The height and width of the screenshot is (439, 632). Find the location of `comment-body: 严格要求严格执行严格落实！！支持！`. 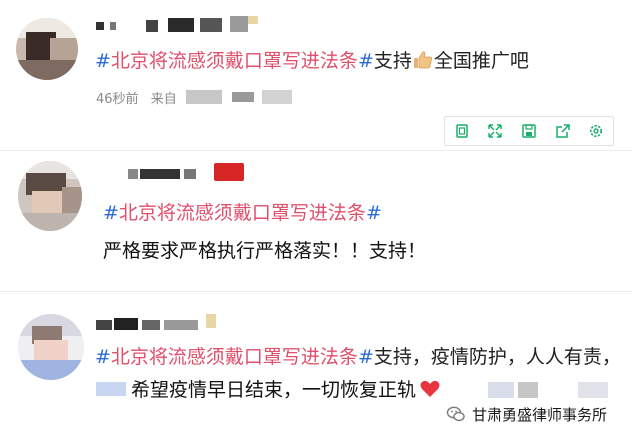

comment-body: 严格要求严格执行严格落实！！支持！ is located at coordinates (265, 251).